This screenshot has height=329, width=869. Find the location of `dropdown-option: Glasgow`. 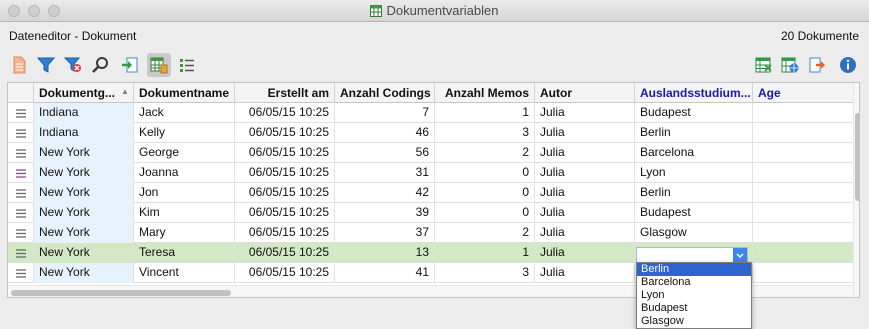

dropdown-option: Glasgow is located at coordinates (694, 321).